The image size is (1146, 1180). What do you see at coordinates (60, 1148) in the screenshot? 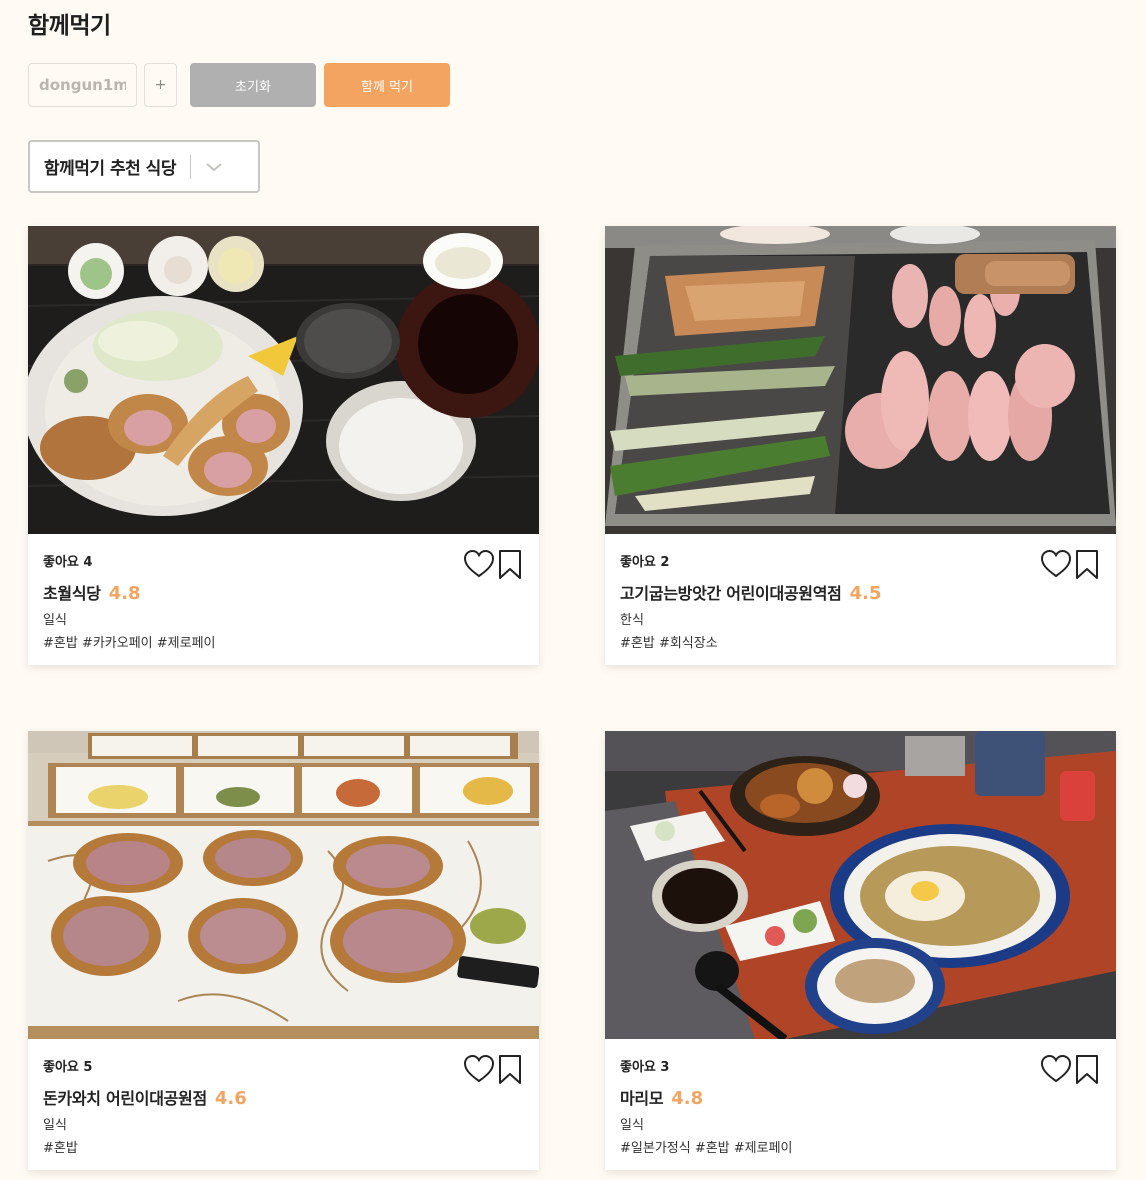
I see `restaurant-tags: #혼밥` at bounding box center [60, 1148].